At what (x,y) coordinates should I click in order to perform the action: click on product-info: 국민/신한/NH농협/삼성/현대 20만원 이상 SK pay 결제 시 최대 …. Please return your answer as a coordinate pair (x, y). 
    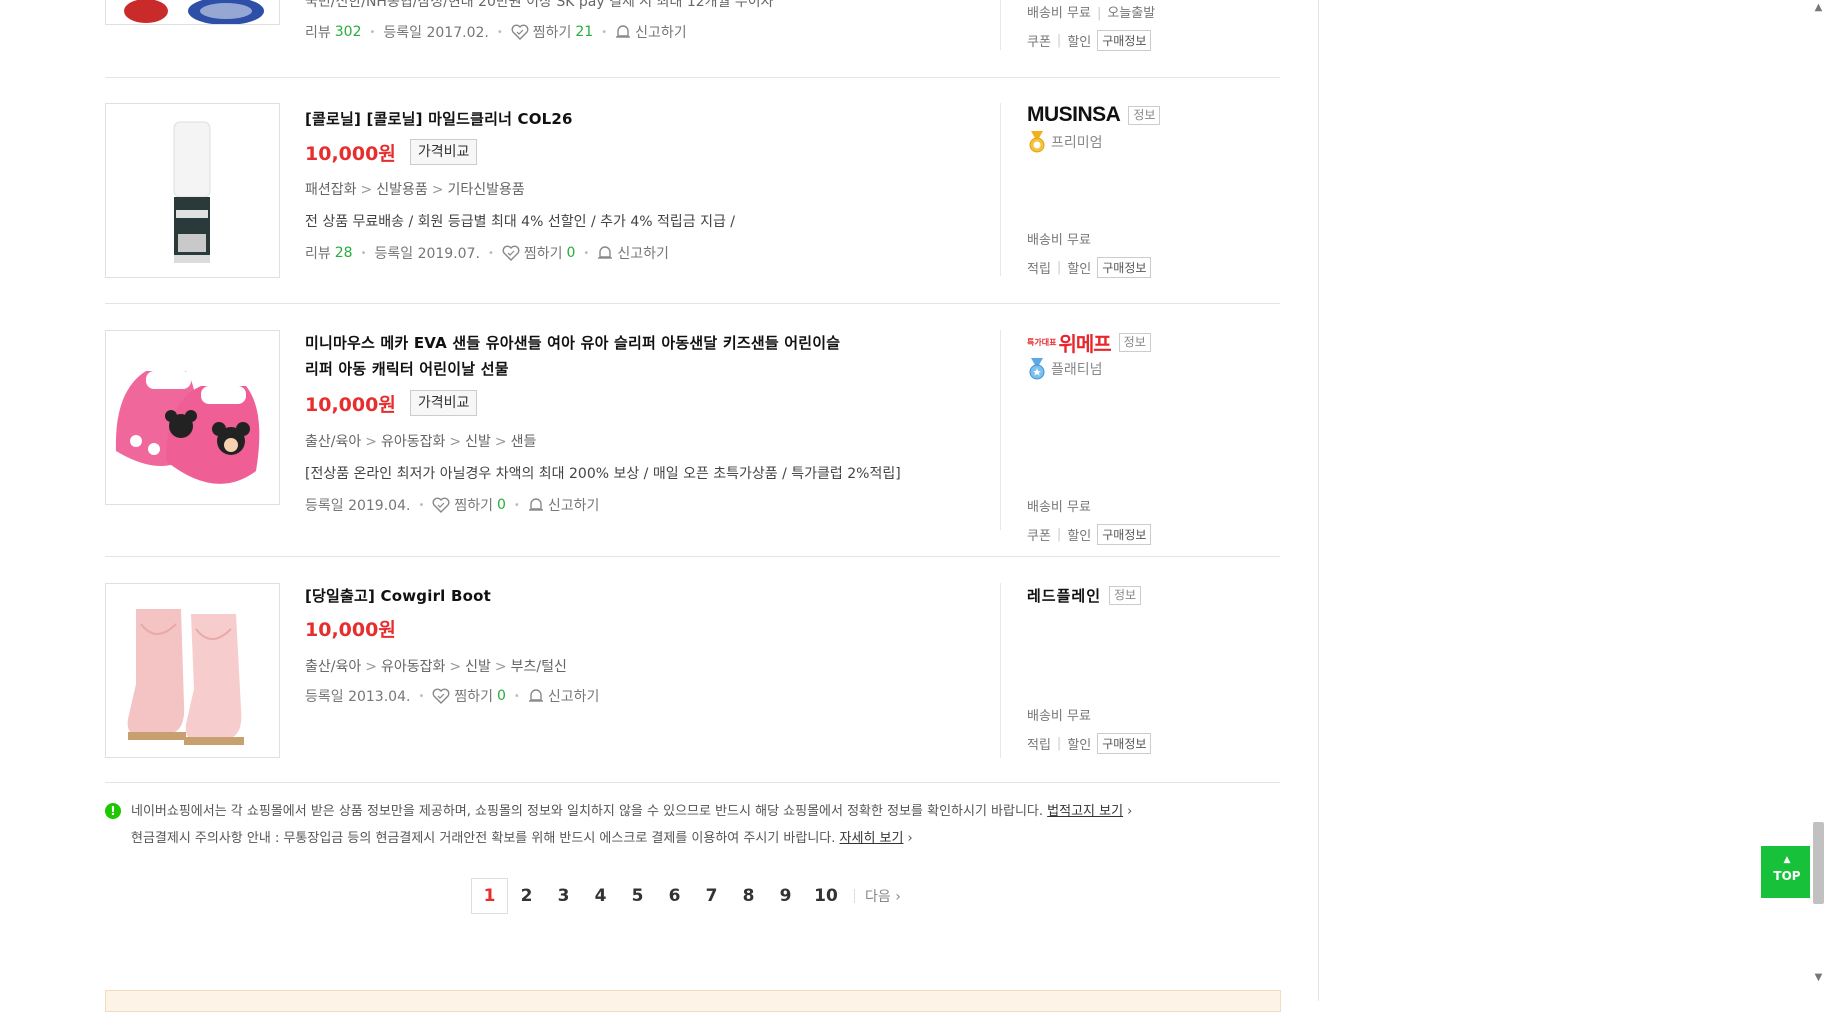
    Looking at the image, I should click on (640, 21).